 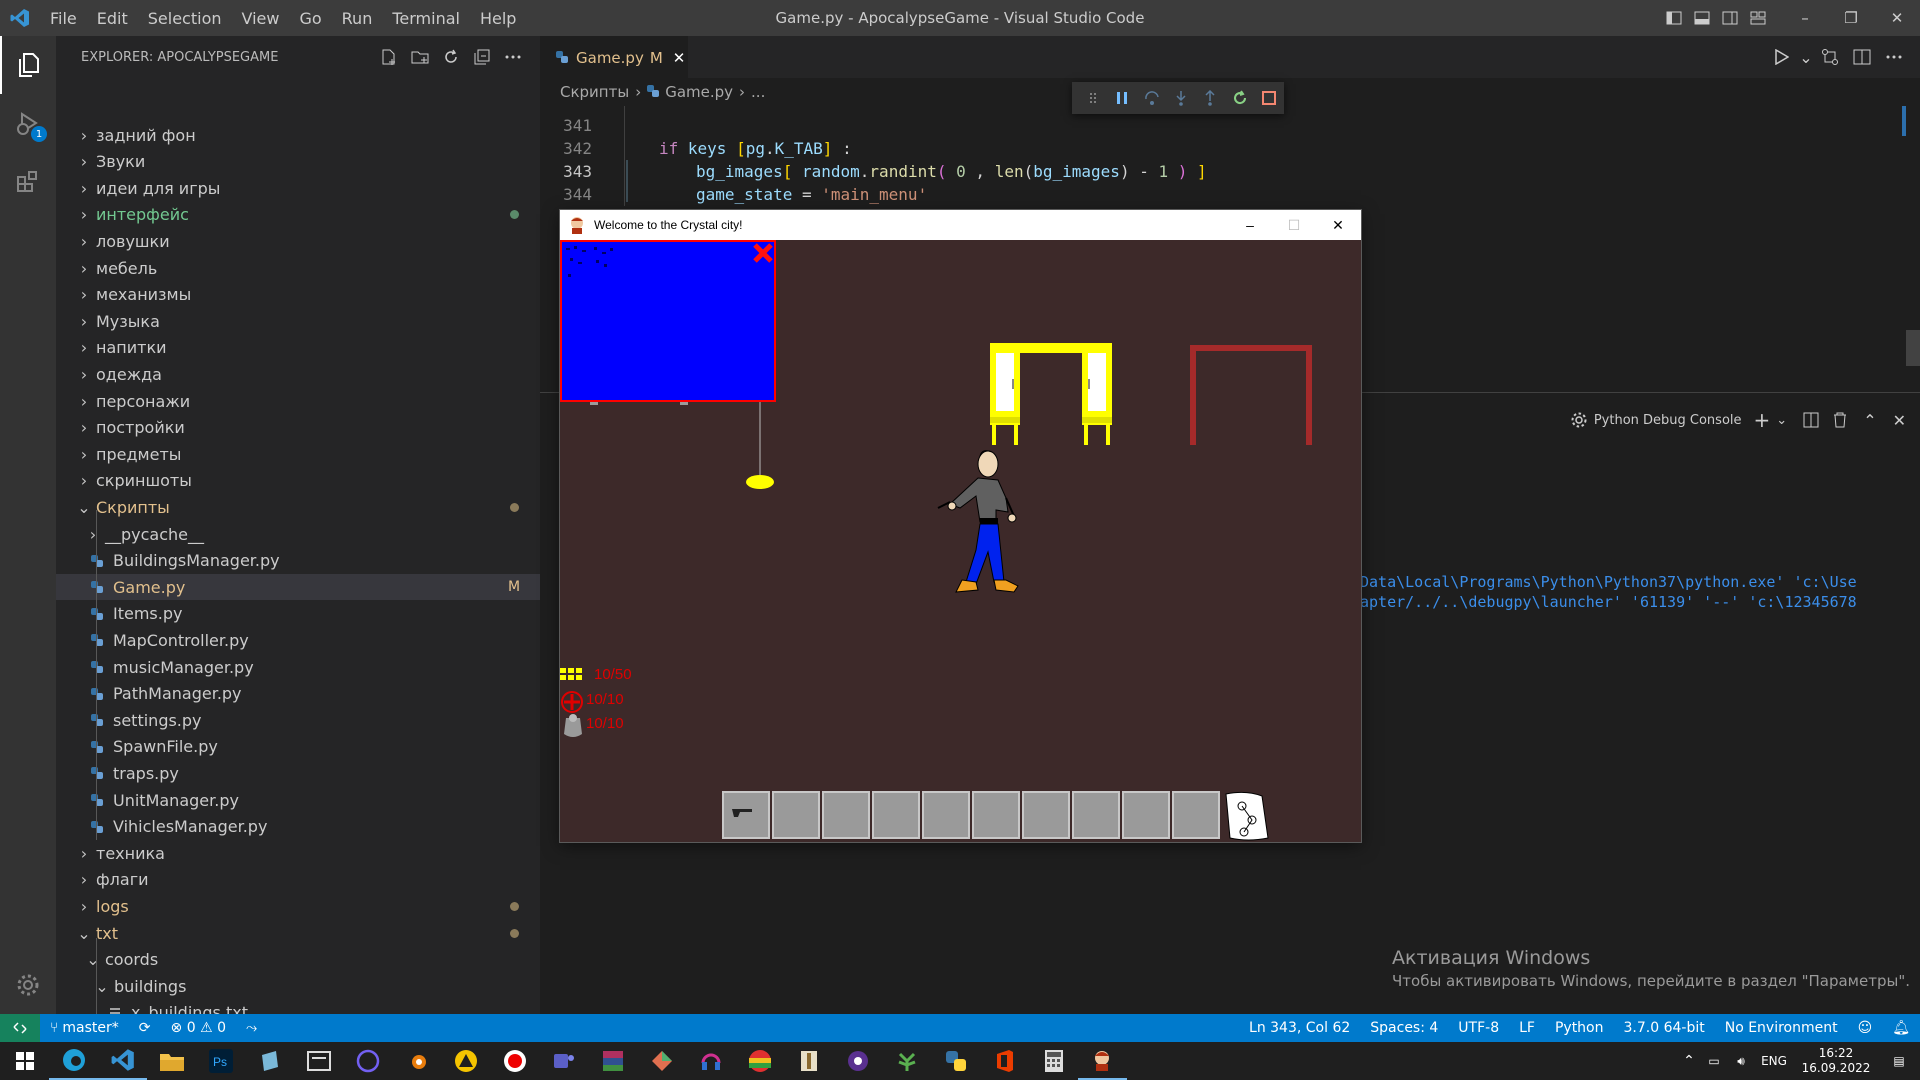 I want to click on tray-overflow-icon: ⌃, so click(x=1689, y=1061).